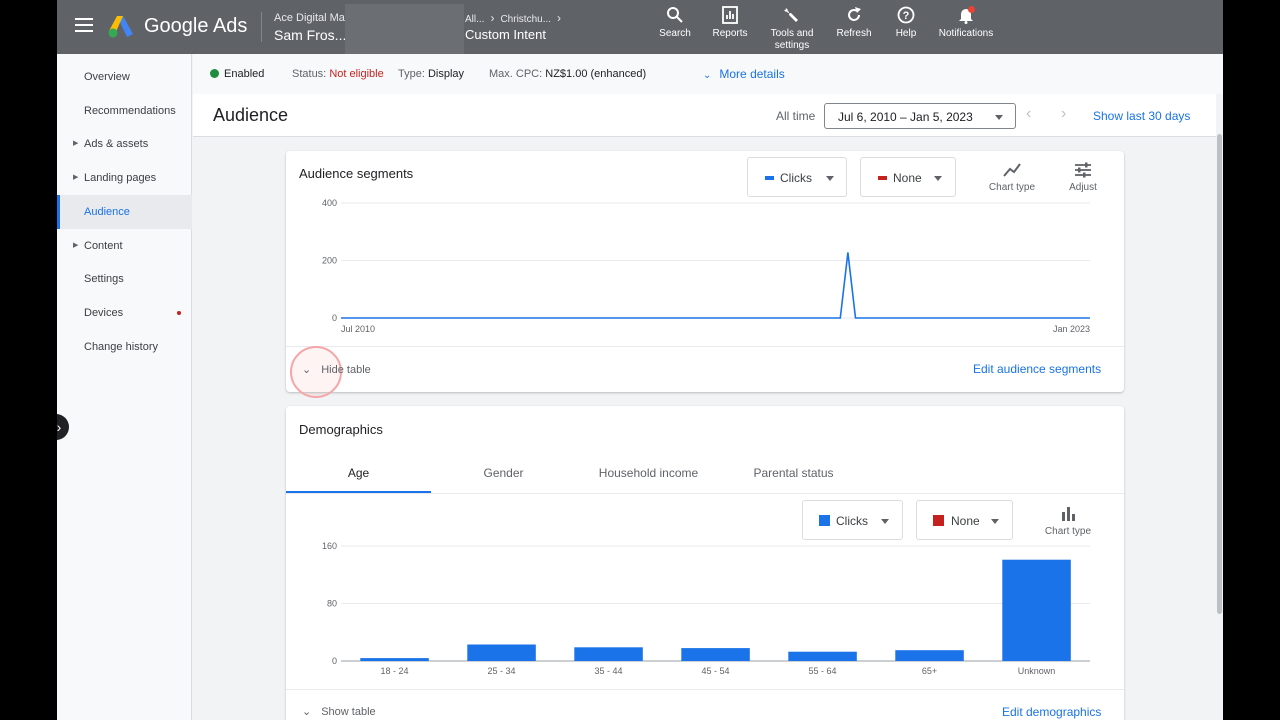 The width and height of the screenshot is (1280, 720). I want to click on sidebar-item-landing-pages: ▶ Landing pages, so click(124, 178).